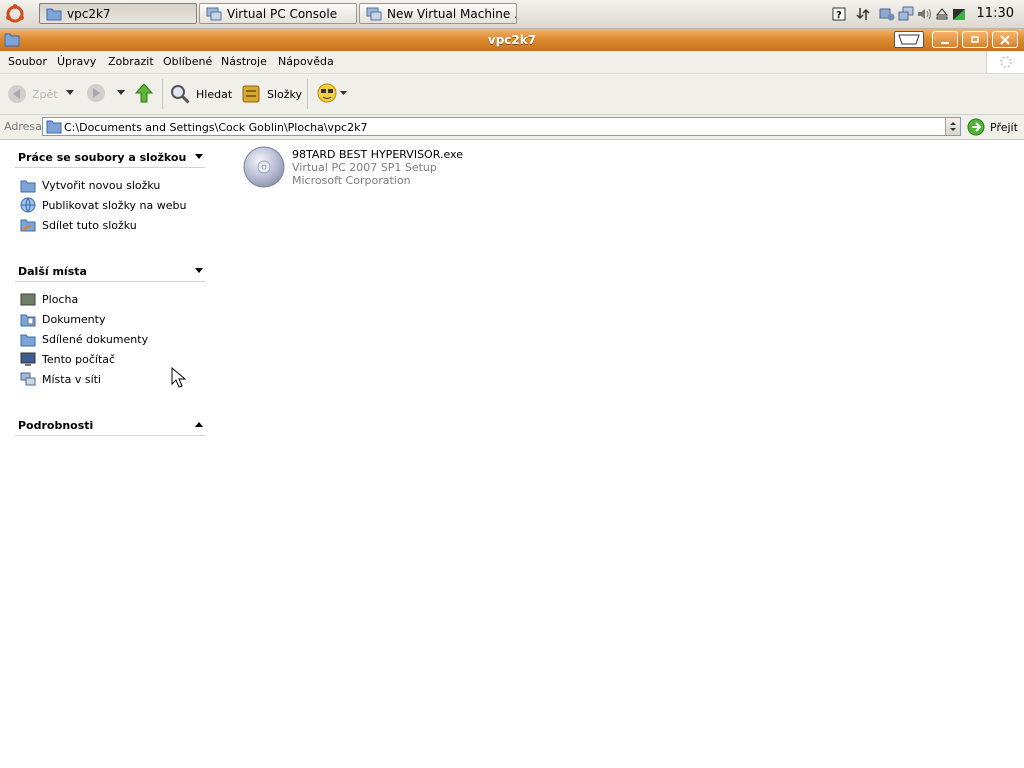  I want to click on menu-upravy: Úpravy, so click(76, 61).